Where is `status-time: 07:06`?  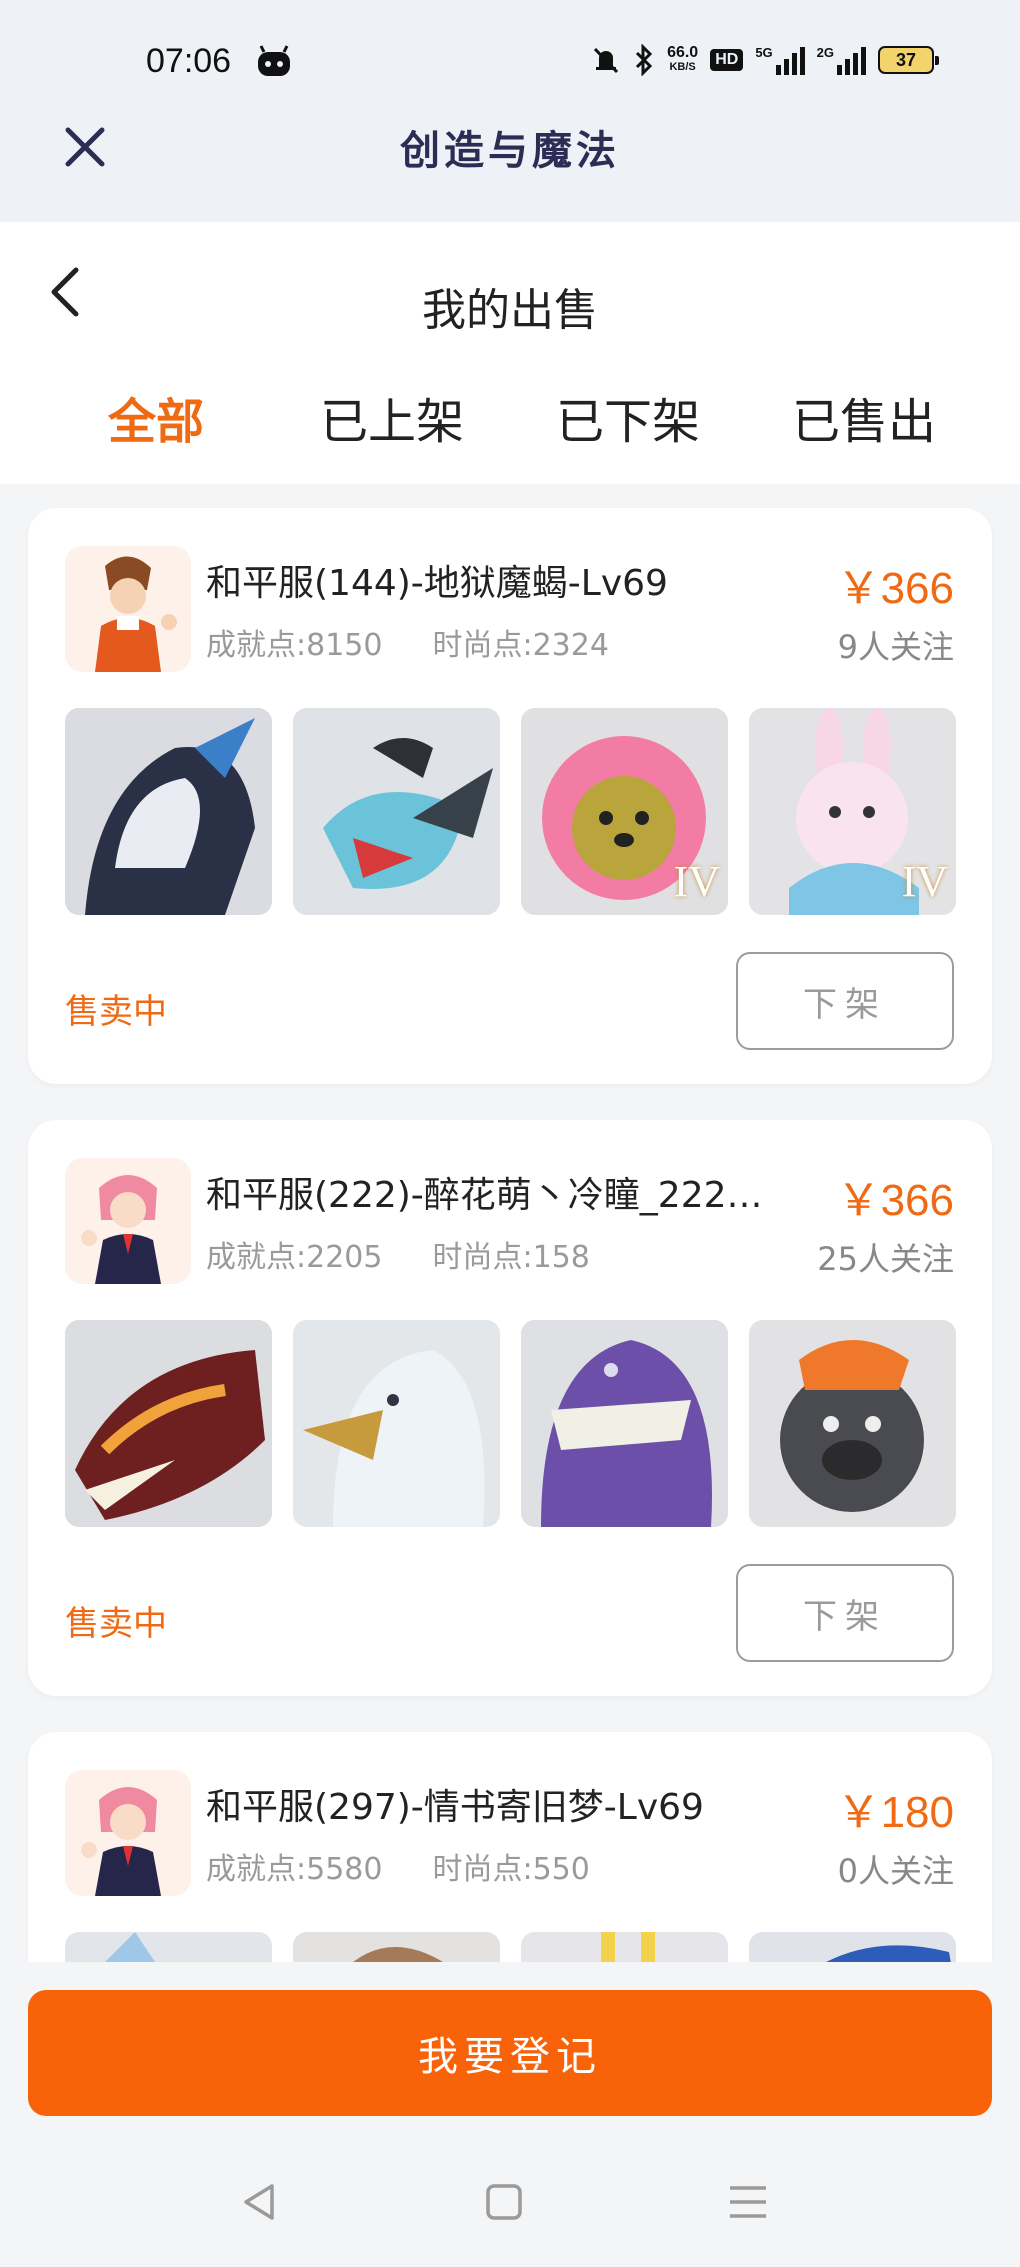 status-time: 07:06 is located at coordinates (189, 61).